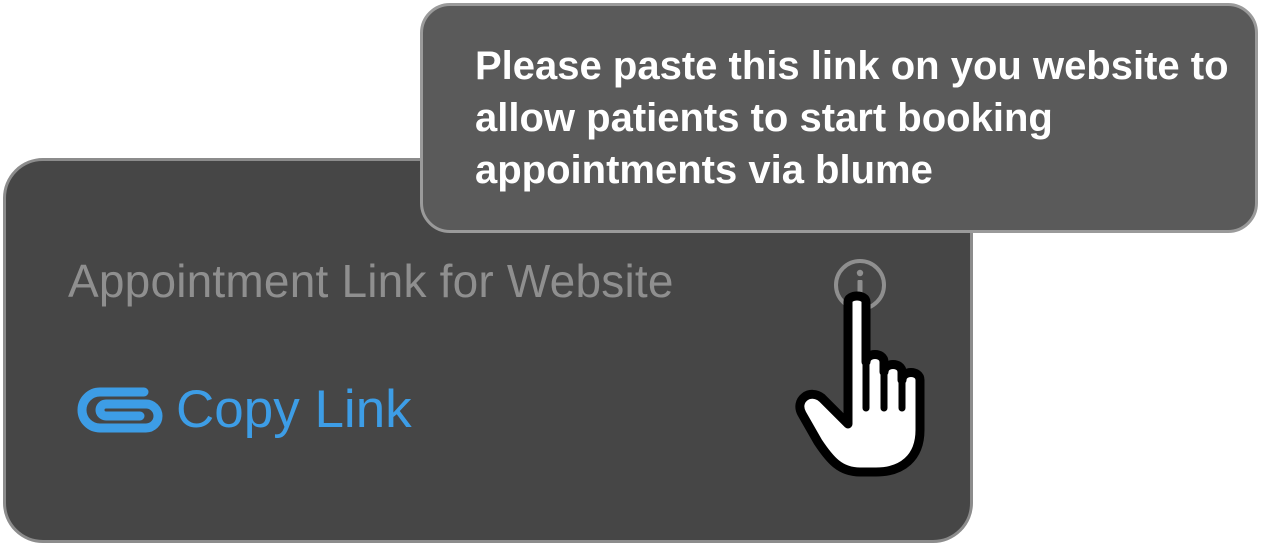 The height and width of the screenshot is (547, 1262). What do you see at coordinates (371, 281) in the screenshot?
I see `card-title: Appointment Link for Website` at bounding box center [371, 281].